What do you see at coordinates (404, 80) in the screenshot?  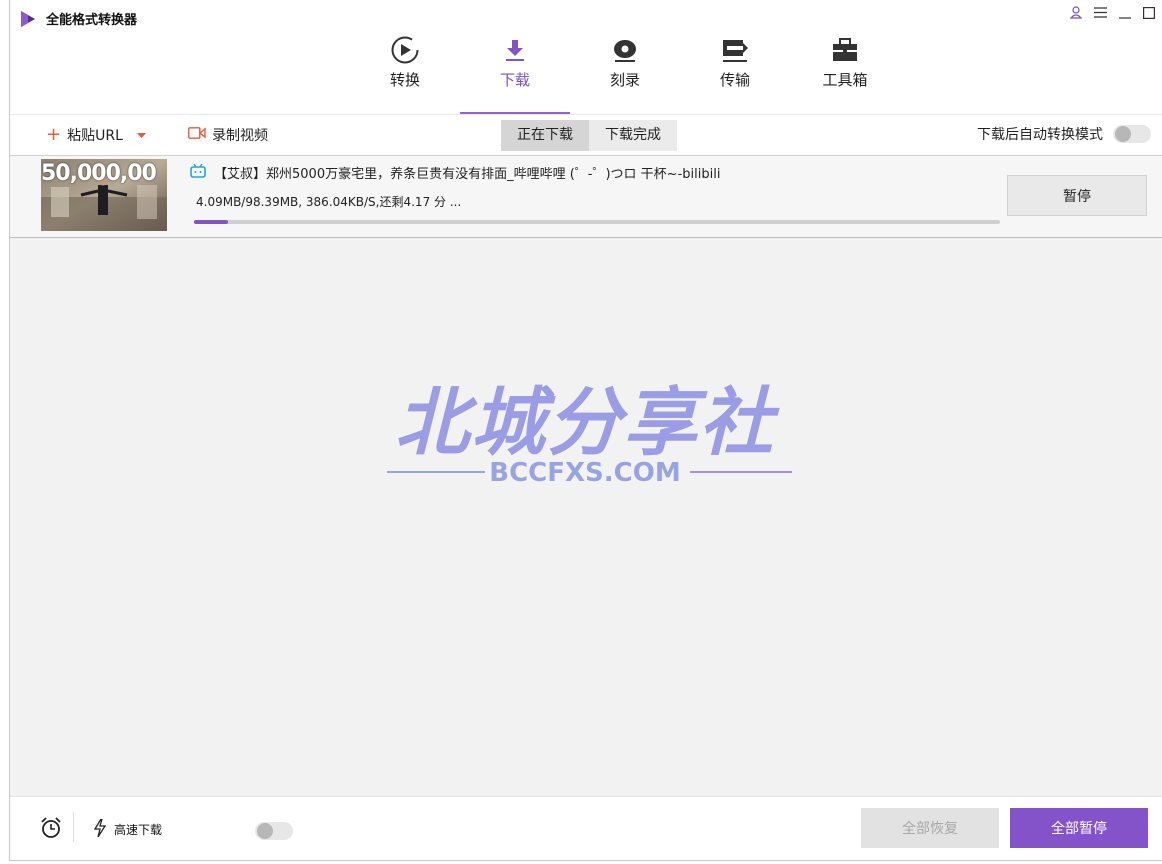 I see `nav-convert-label: 转换` at bounding box center [404, 80].